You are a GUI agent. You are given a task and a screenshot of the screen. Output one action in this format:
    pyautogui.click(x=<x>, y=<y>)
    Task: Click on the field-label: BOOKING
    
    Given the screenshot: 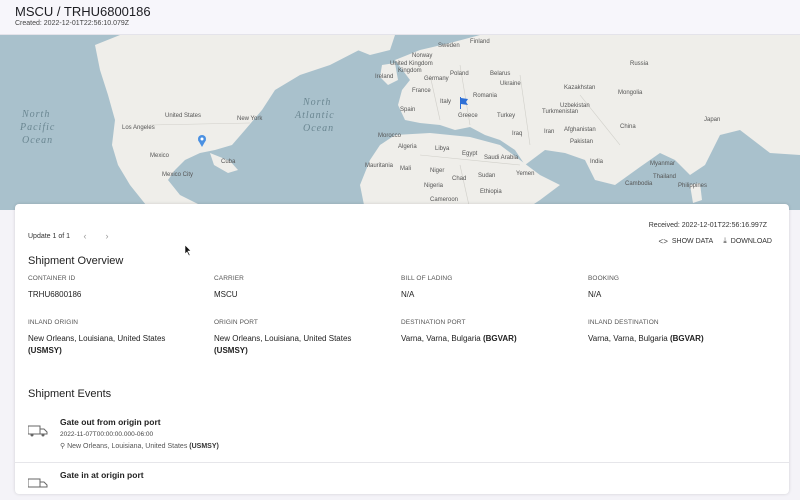 What is the action you would take?
    pyautogui.click(x=604, y=278)
    